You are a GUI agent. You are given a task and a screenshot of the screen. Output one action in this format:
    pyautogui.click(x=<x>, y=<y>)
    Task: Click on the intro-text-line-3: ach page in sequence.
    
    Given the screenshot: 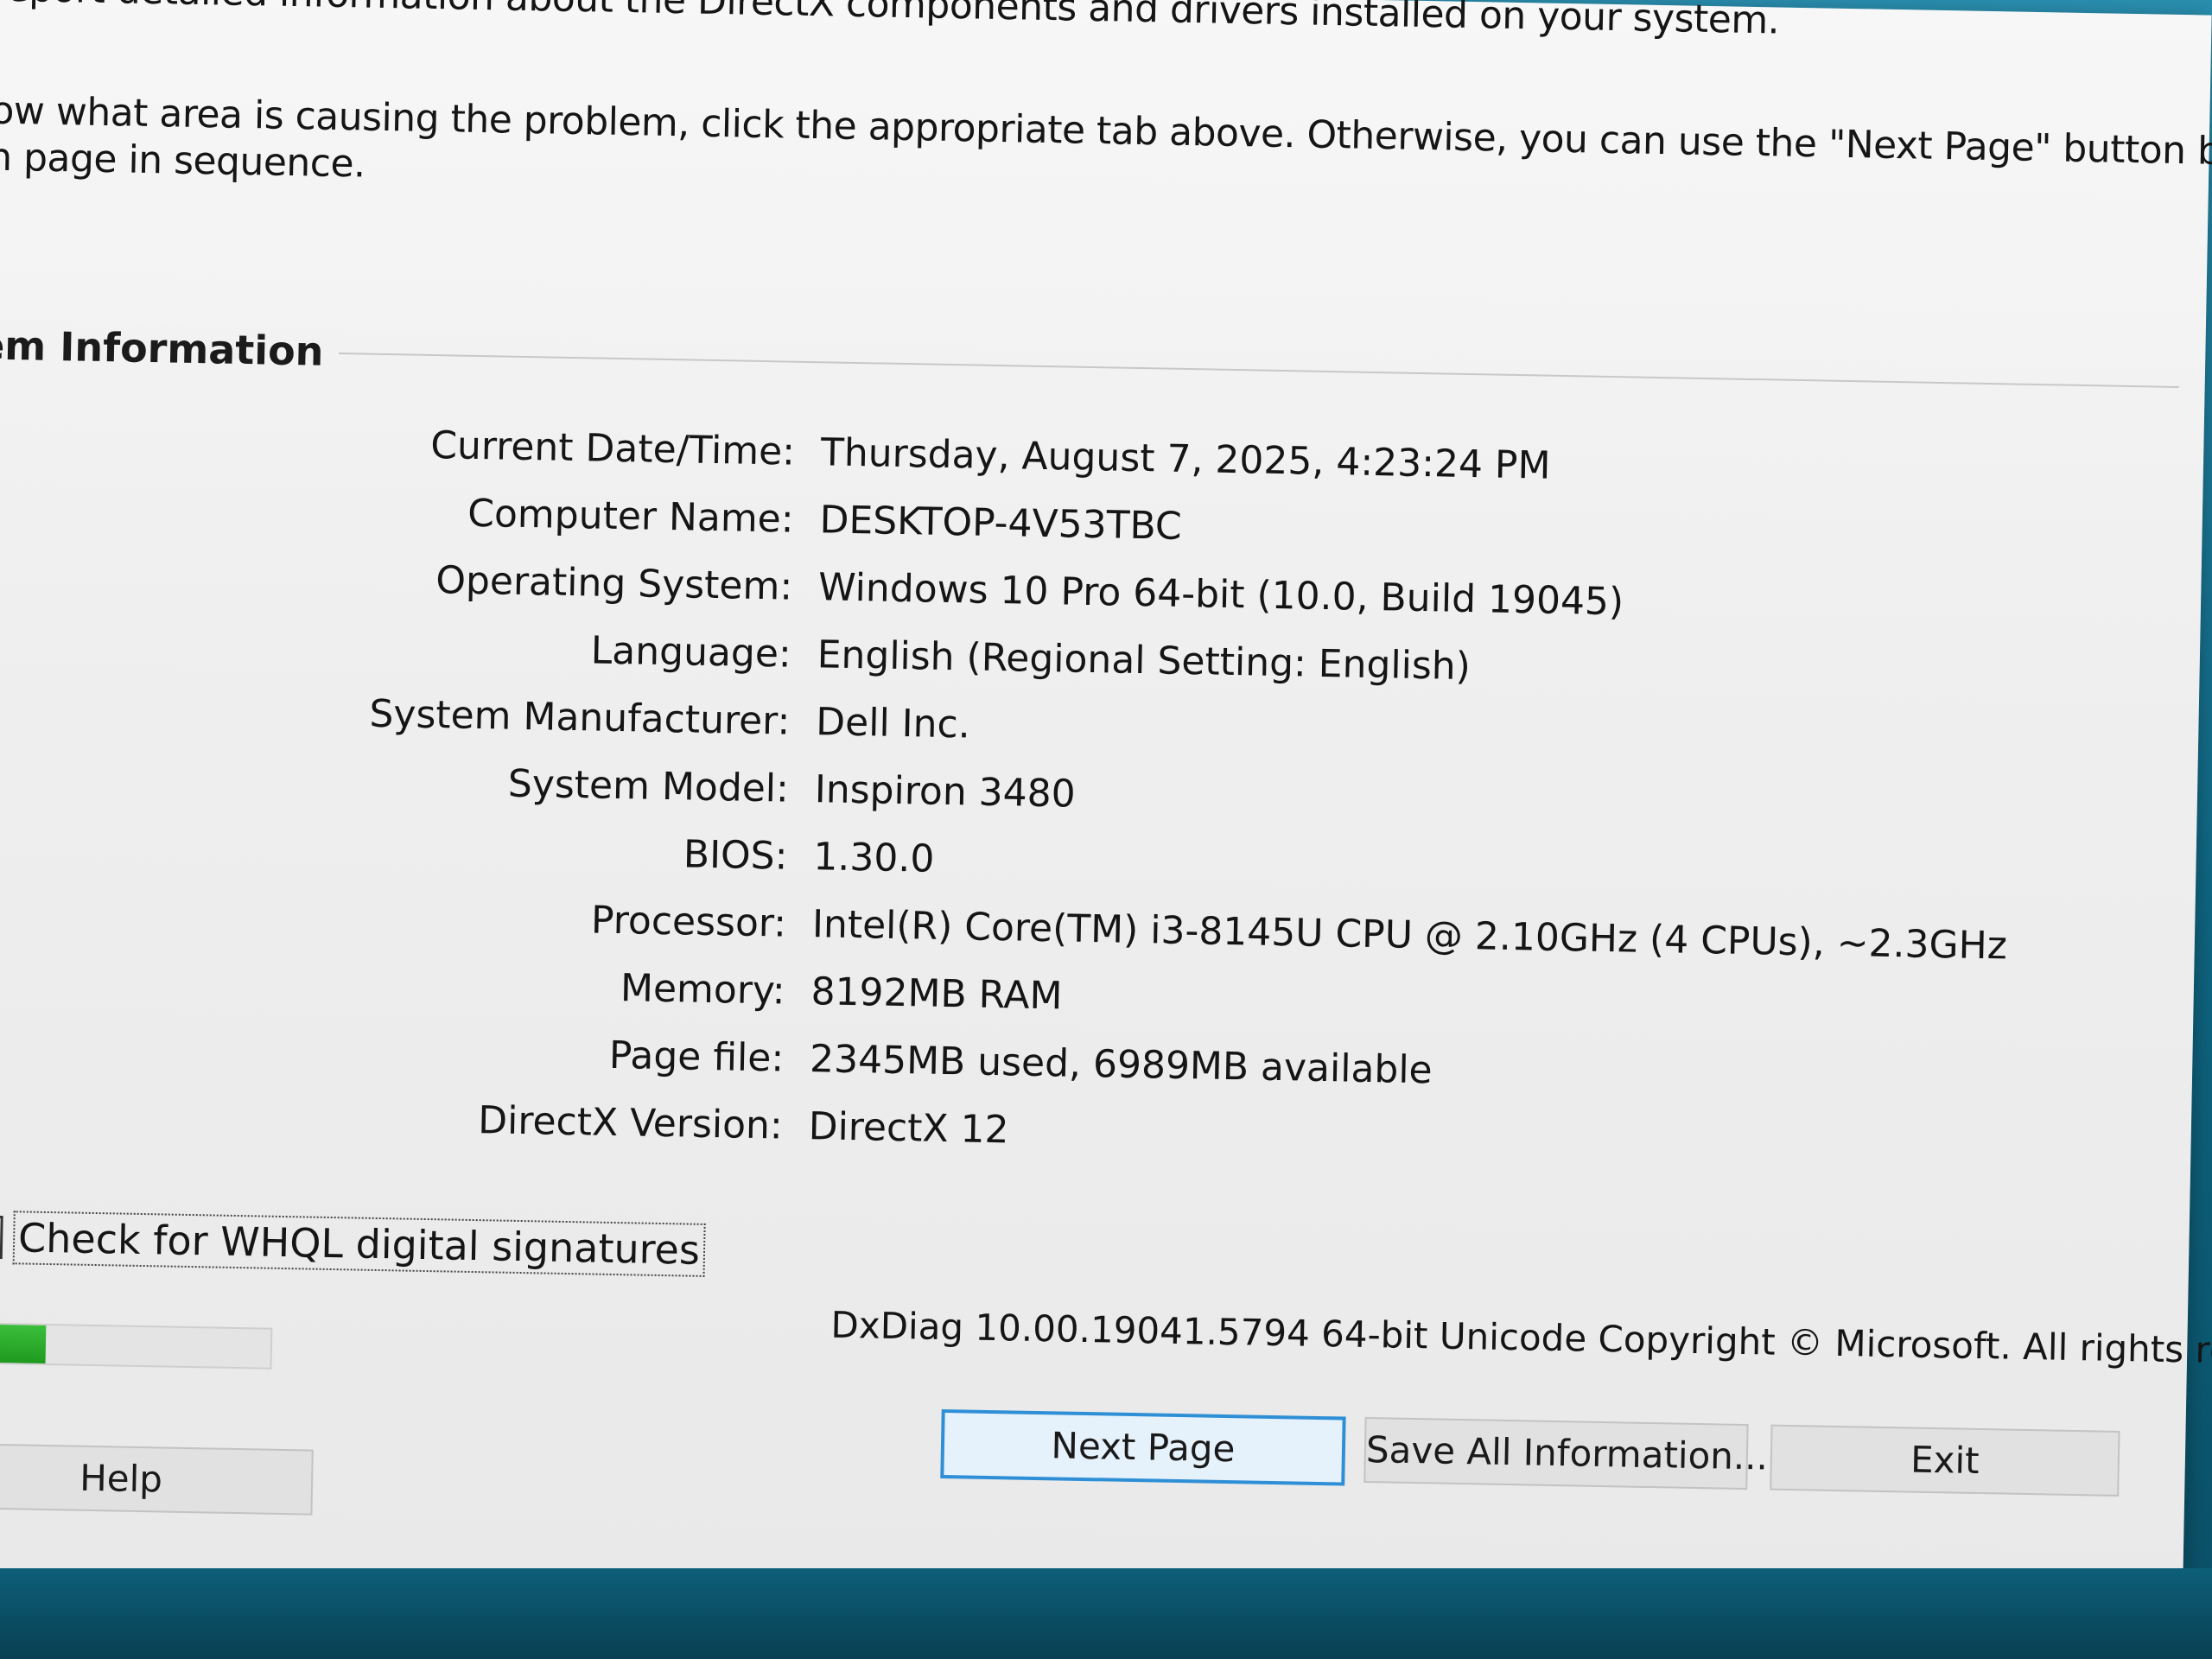 What is the action you would take?
    pyautogui.click(x=183, y=160)
    